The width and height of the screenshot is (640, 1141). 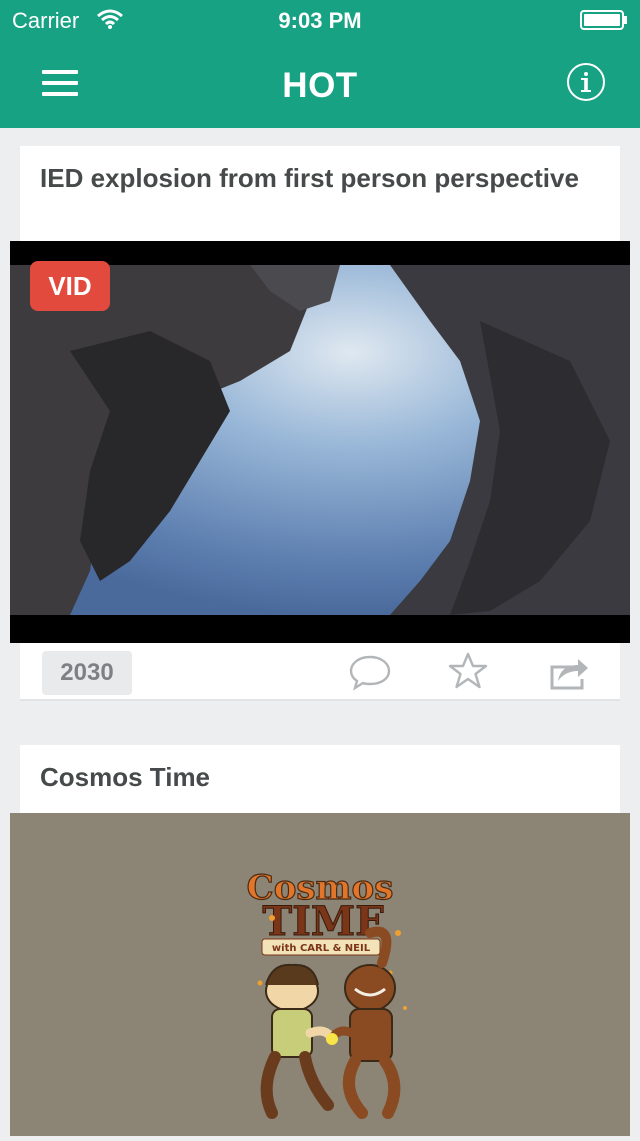 What do you see at coordinates (603, 20) in the screenshot?
I see `battery-icon` at bounding box center [603, 20].